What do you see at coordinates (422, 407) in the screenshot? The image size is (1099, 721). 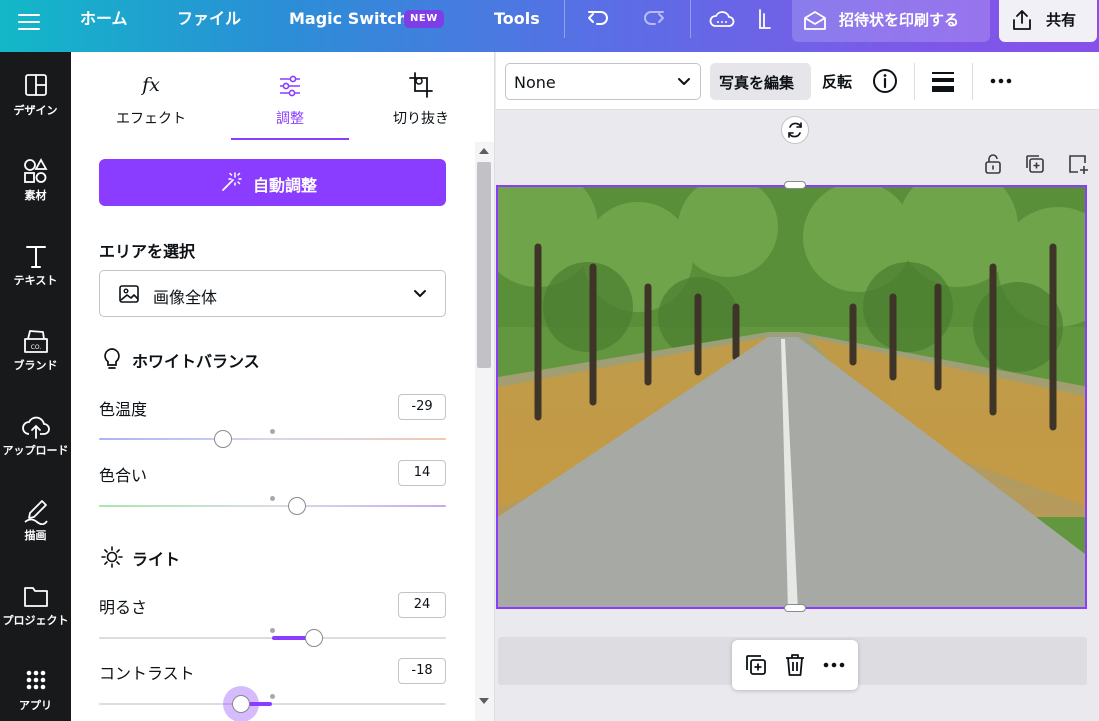 I see `temperature-value: -29` at bounding box center [422, 407].